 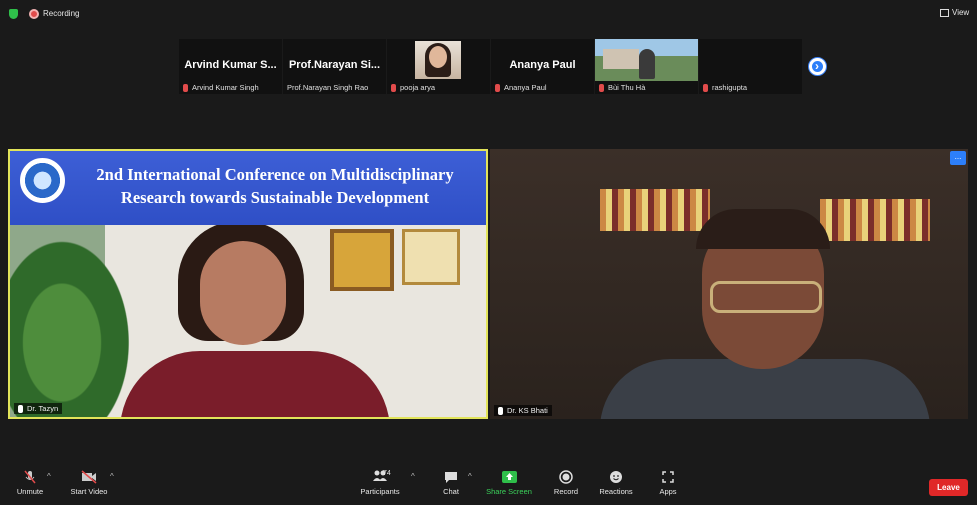 I want to click on apps-button: Apps, so click(x=668, y=483).